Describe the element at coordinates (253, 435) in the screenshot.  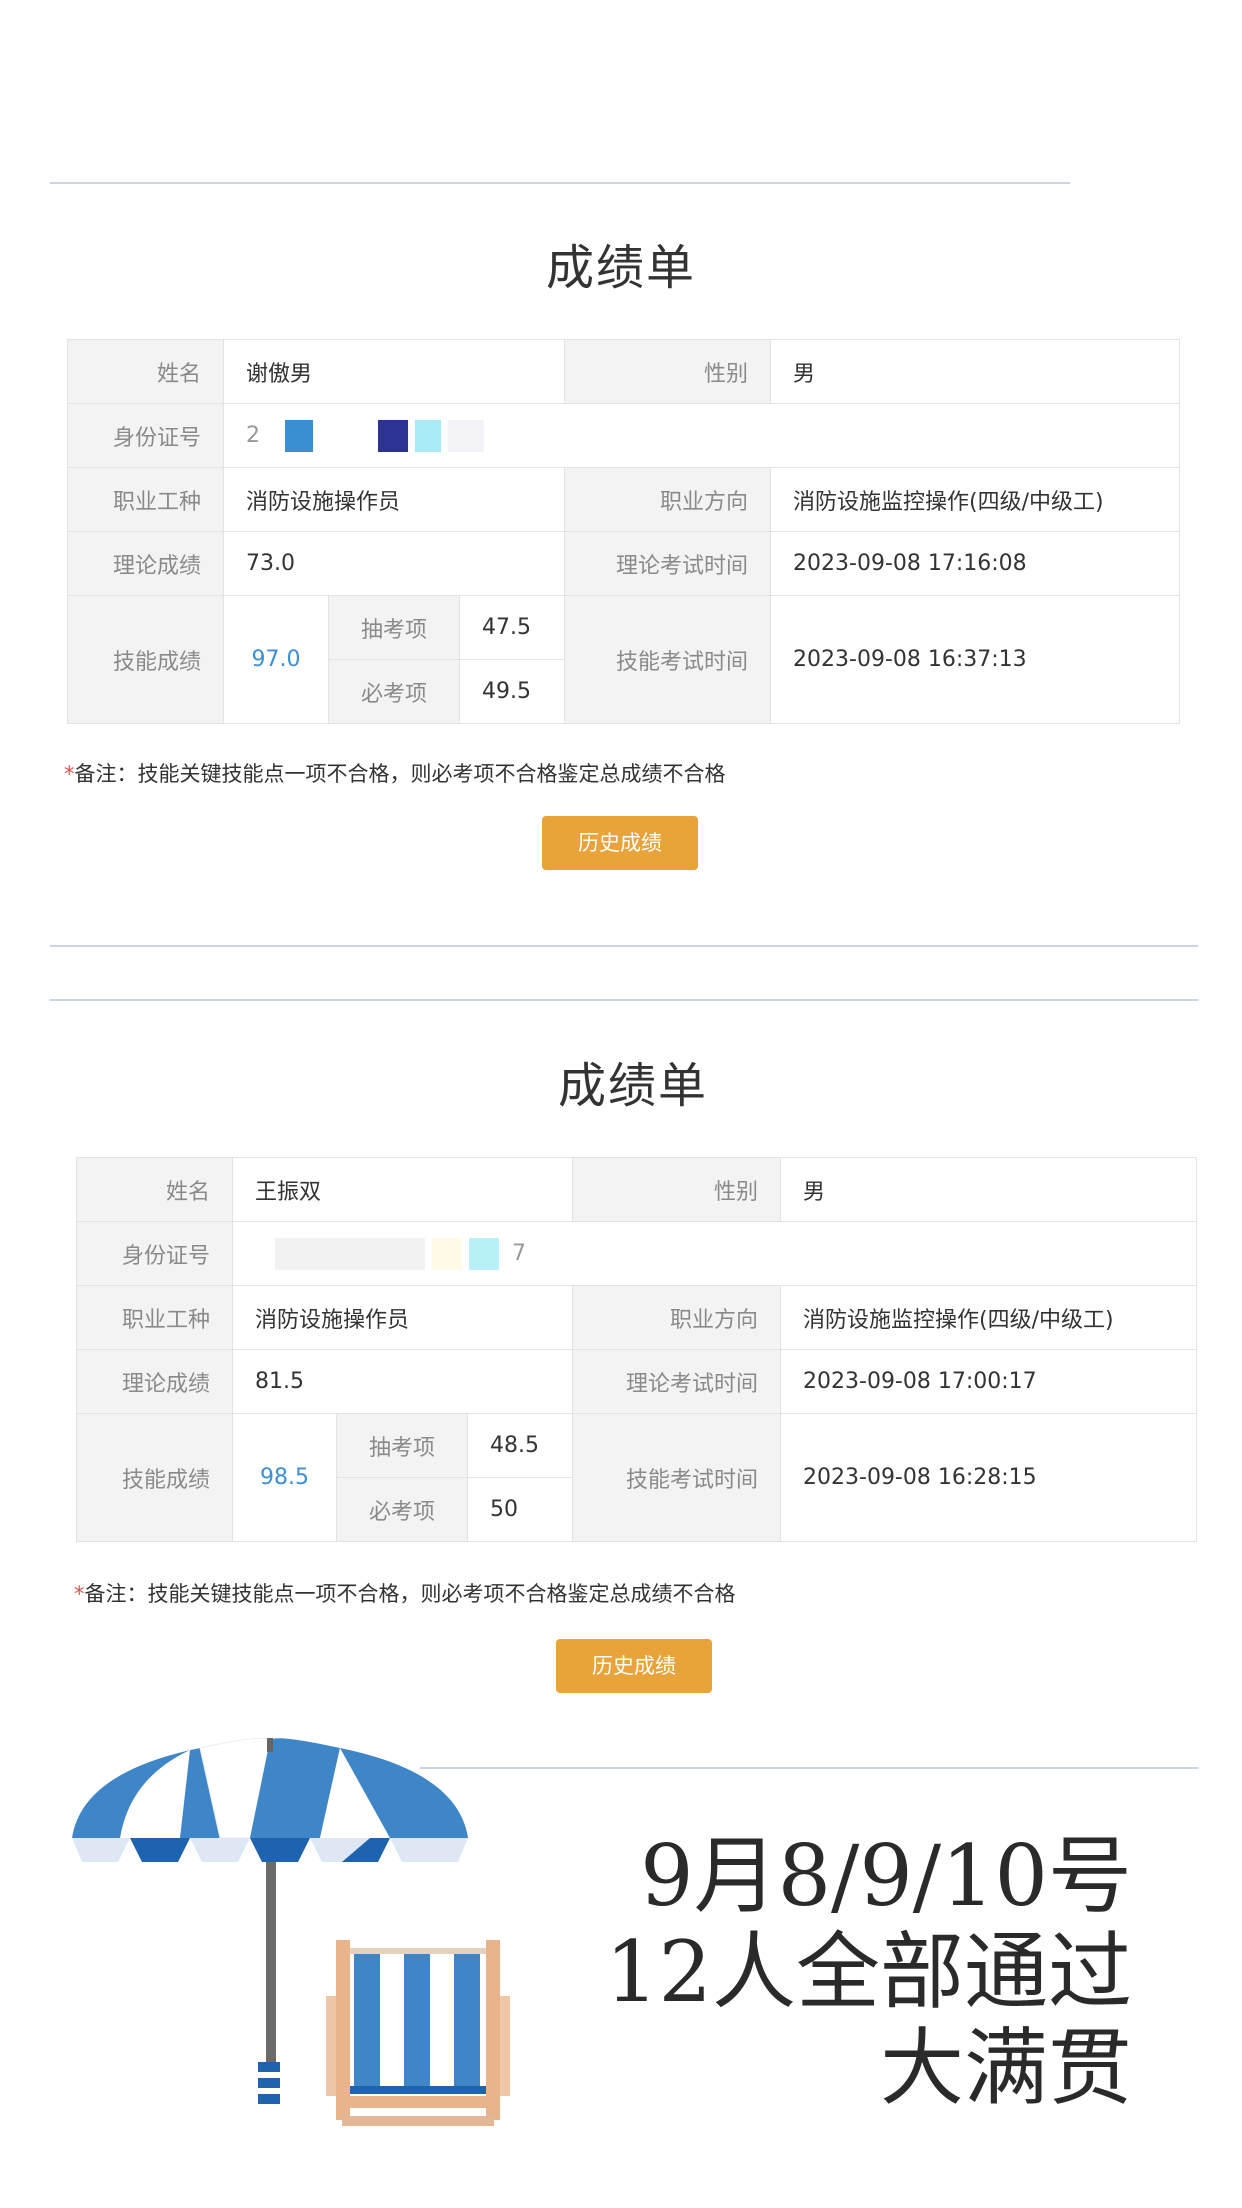
I see `id-number-visible-char: 2` at that location.